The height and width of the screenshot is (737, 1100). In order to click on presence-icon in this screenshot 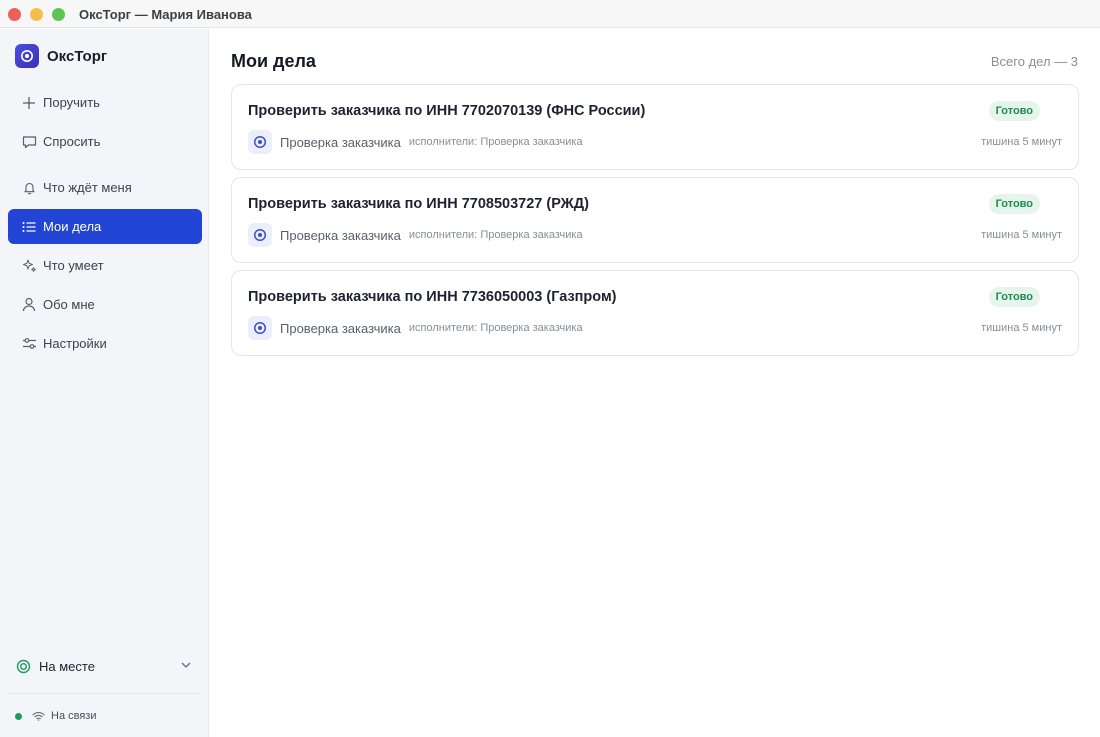, I will do `click(23, 666)`.